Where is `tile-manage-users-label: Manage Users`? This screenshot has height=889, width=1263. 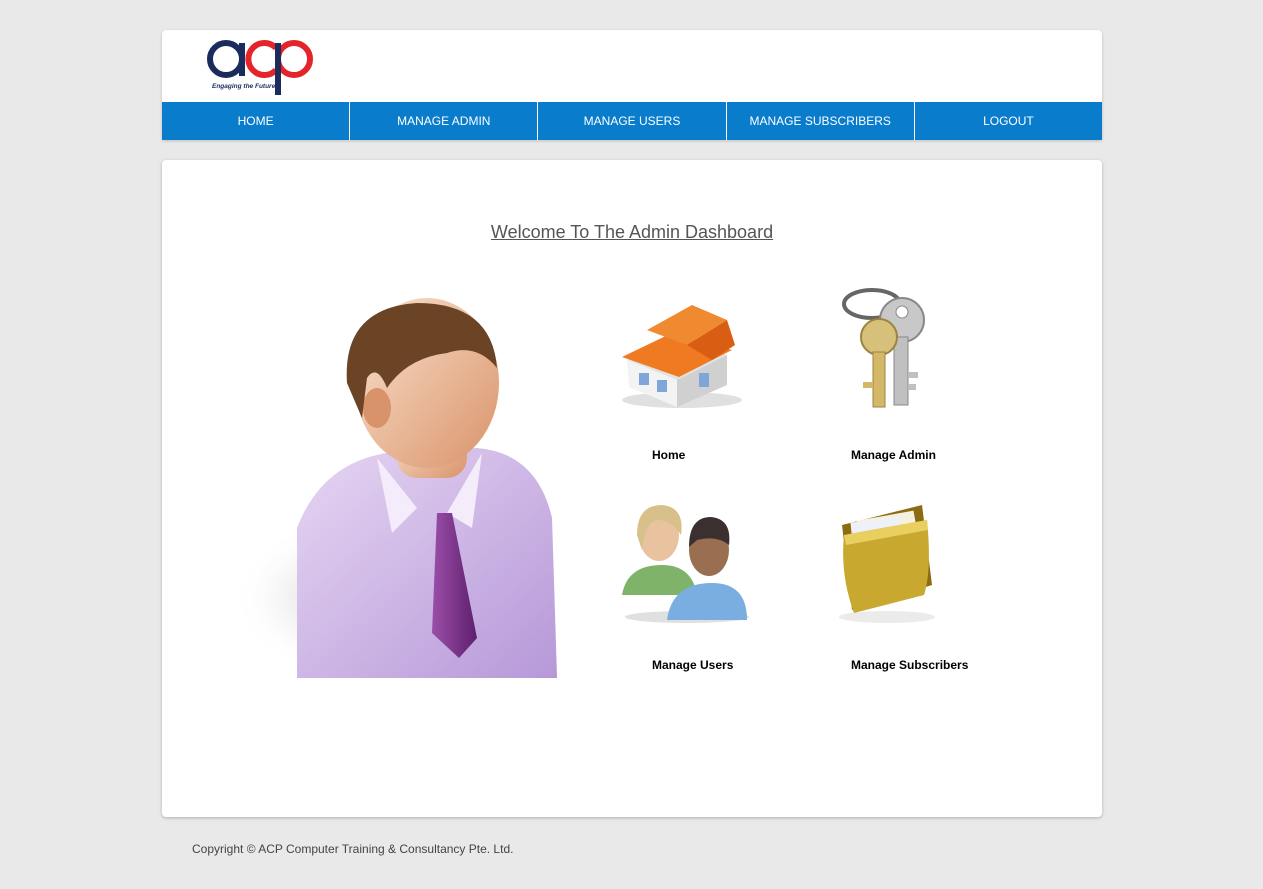
tile-manage-users-label: Manage Users is located at coordinates (692, 665).